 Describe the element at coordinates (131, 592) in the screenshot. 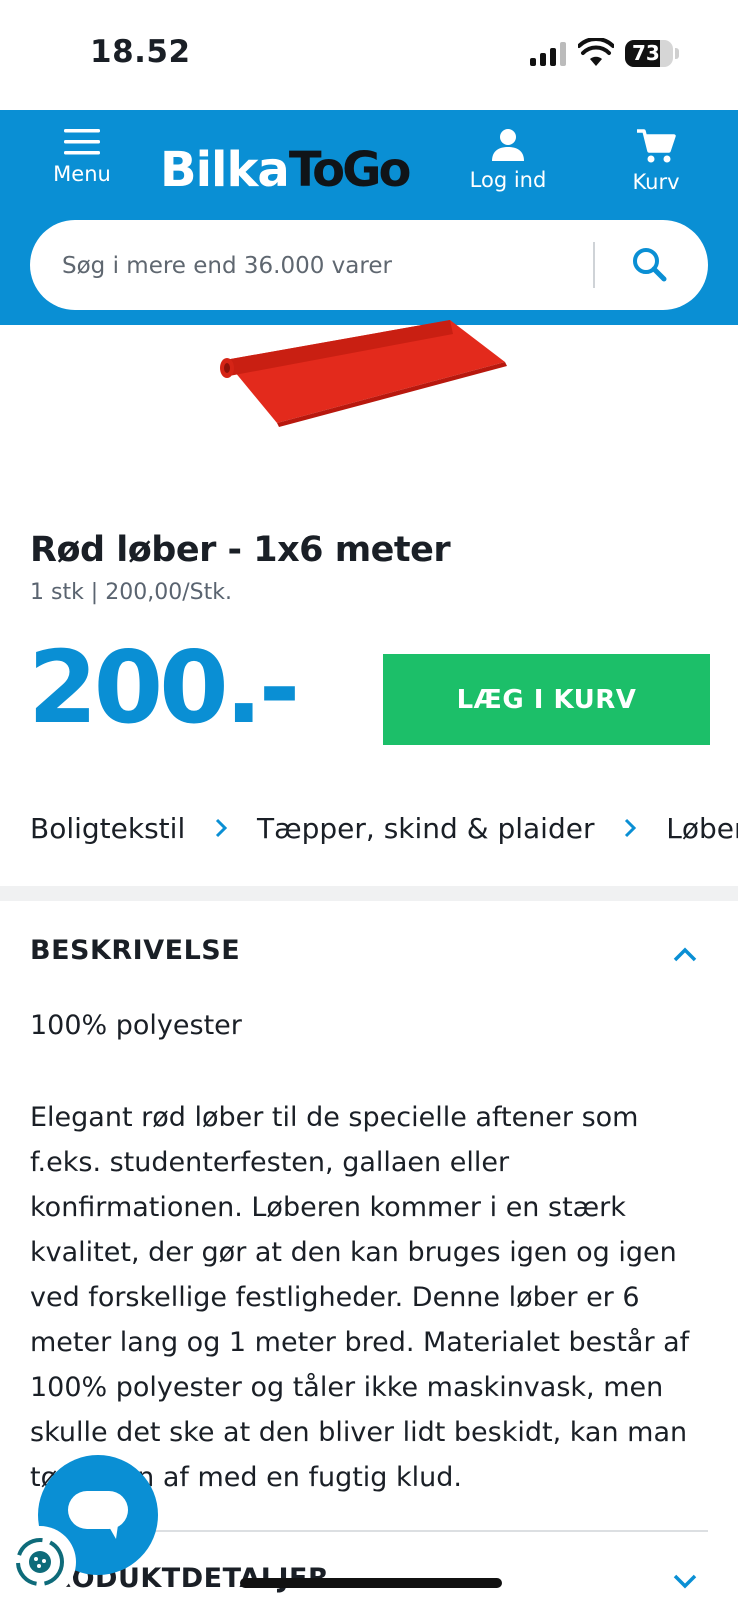

I see `product-unit-price: 1 stk | 200,00/Stk.` at that location.